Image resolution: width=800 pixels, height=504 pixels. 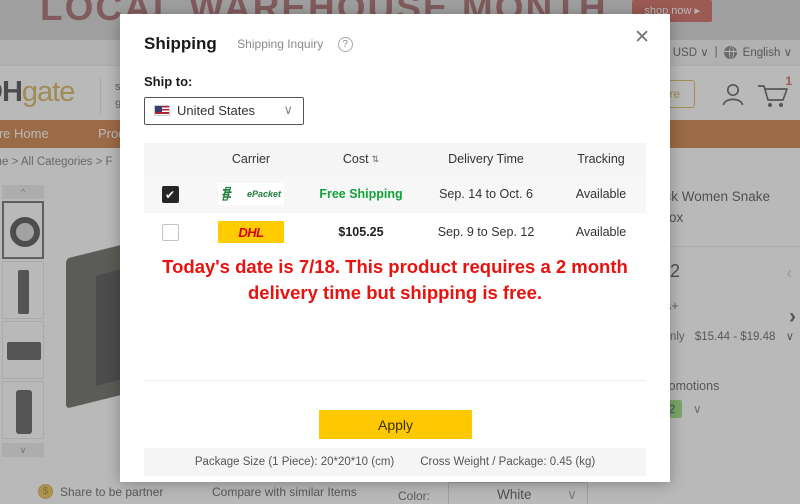 I want to click on shipping-method-checkbox, so click(x=170, y=232).